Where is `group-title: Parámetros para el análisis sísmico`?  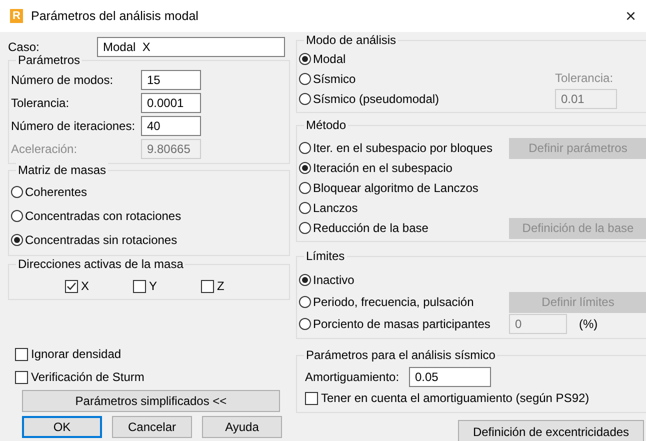 group-title: Parámetros para el análisis sísmico is located at coordinates (401, 355).